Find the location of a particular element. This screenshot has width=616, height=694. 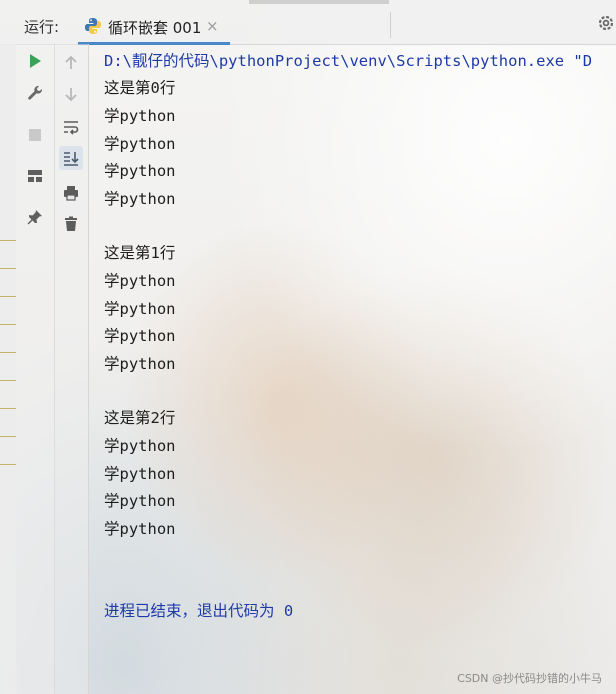

tab-run-config: 循环嵌套 001 × is located at coordinates (154, 26).